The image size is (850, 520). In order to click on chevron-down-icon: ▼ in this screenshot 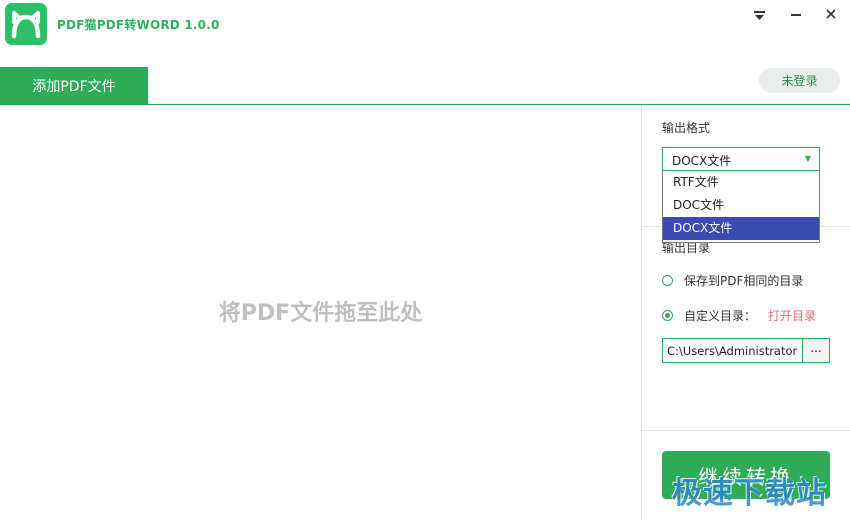, I will do `click(807, 158)`.